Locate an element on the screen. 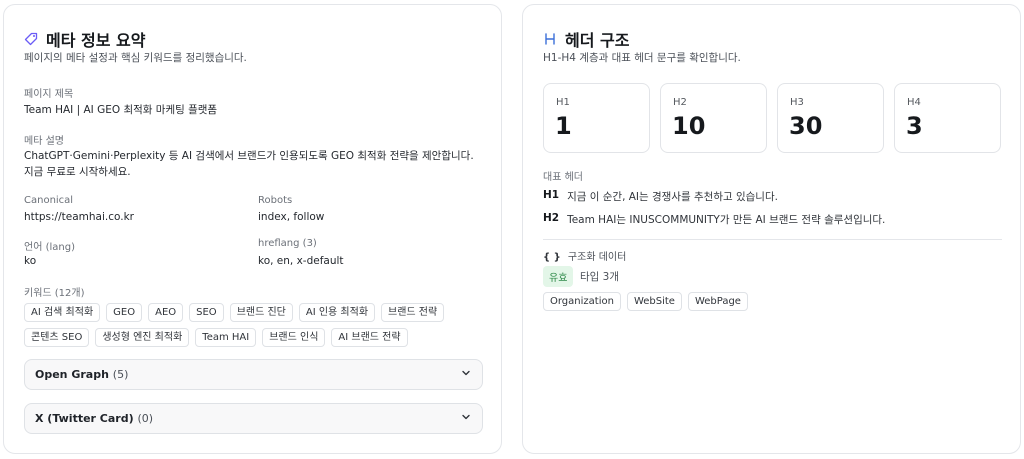 This screenshot has height=459, width=1024. lang-label: 언어 (lang) is located at coordinates (49, 247).